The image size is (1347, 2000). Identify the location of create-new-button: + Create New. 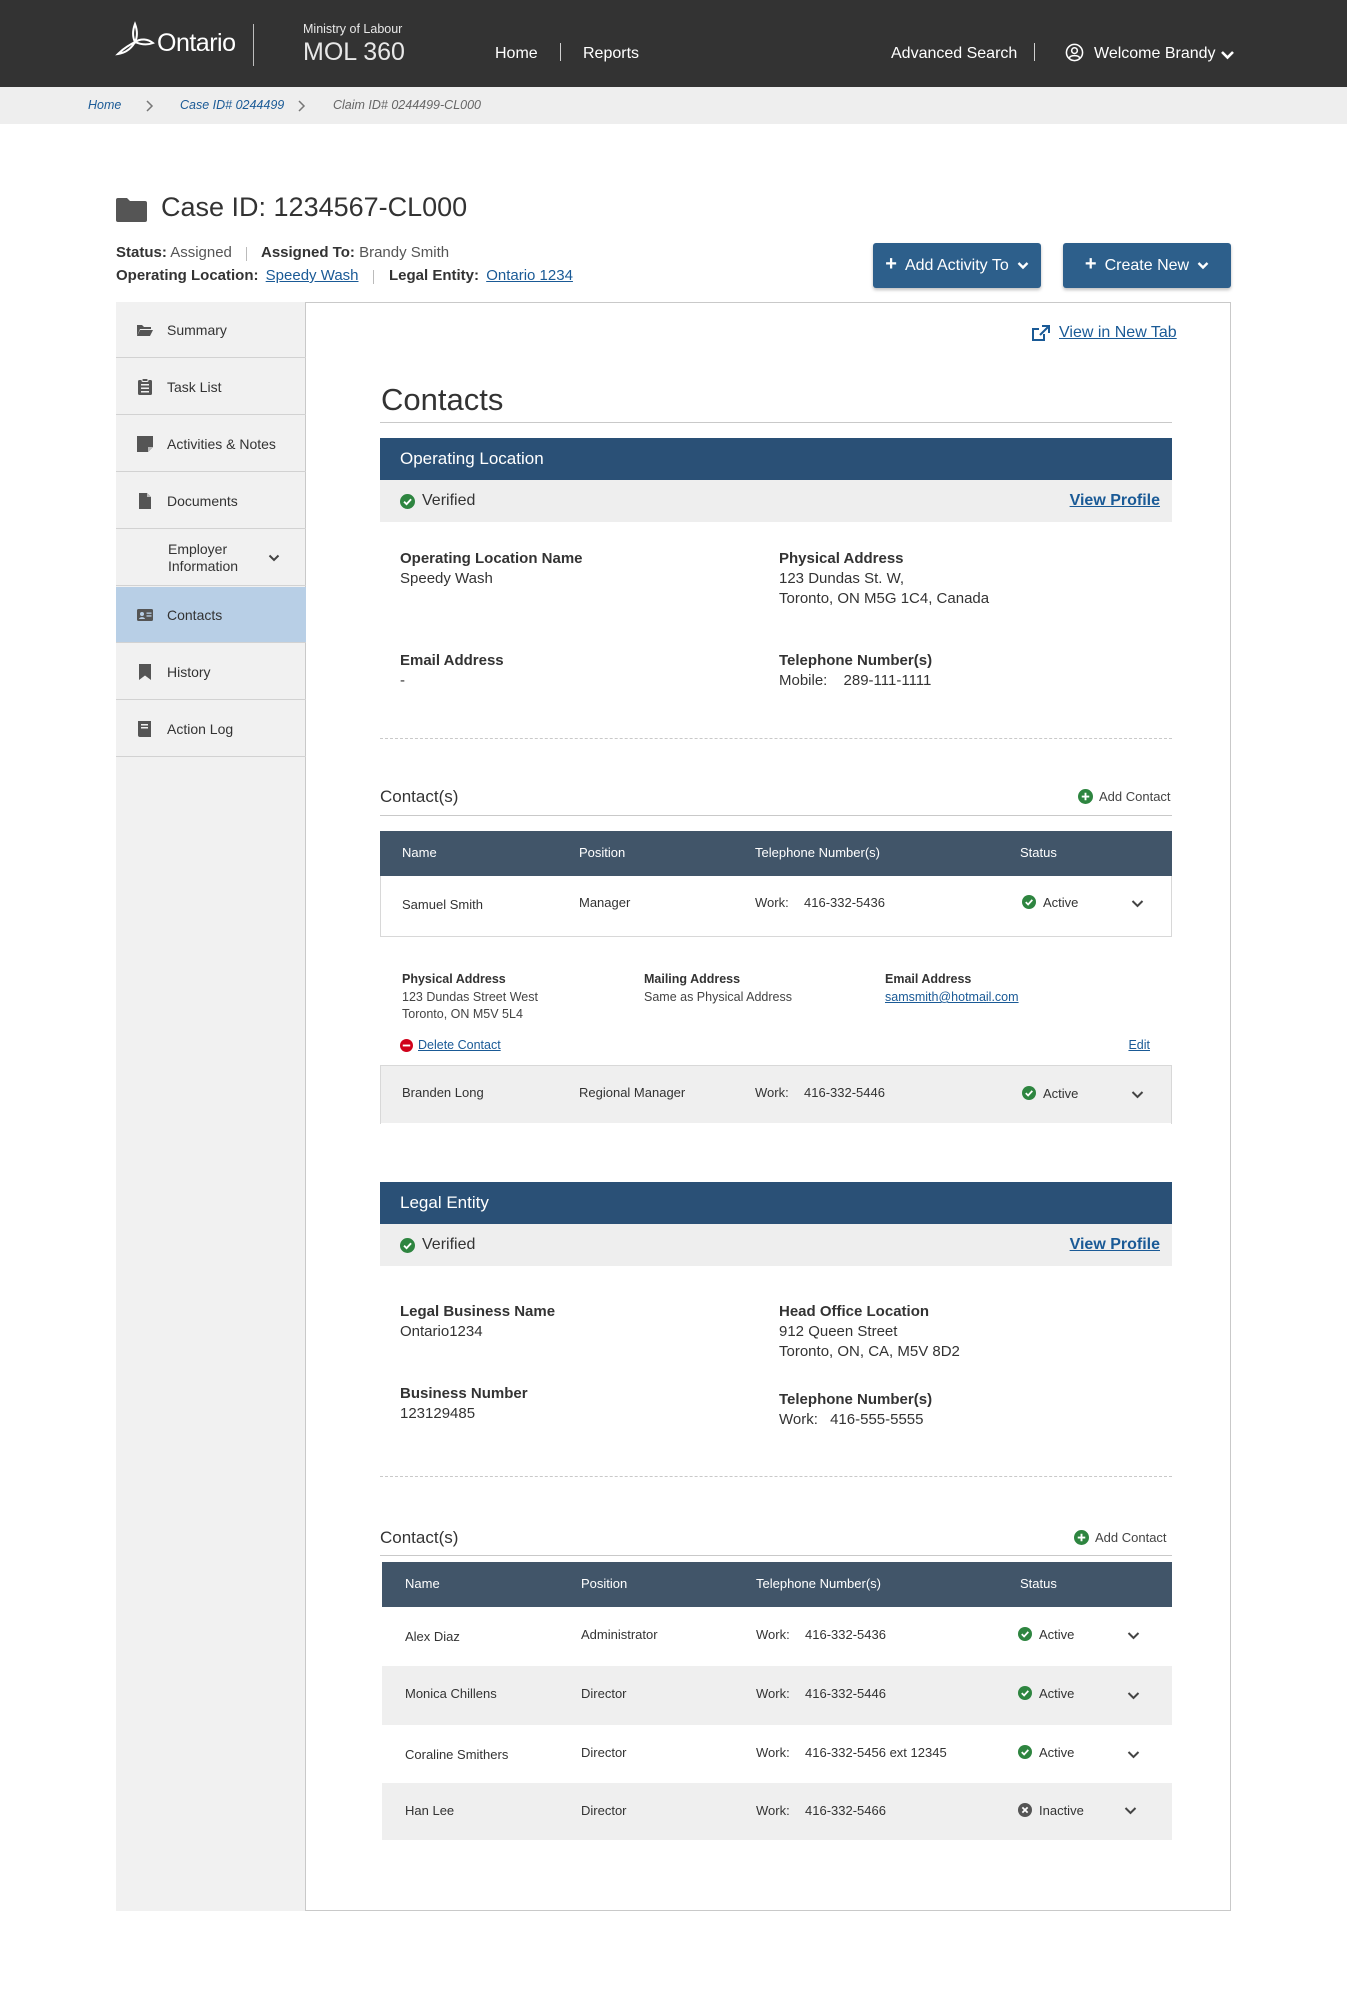
(1147, 265).